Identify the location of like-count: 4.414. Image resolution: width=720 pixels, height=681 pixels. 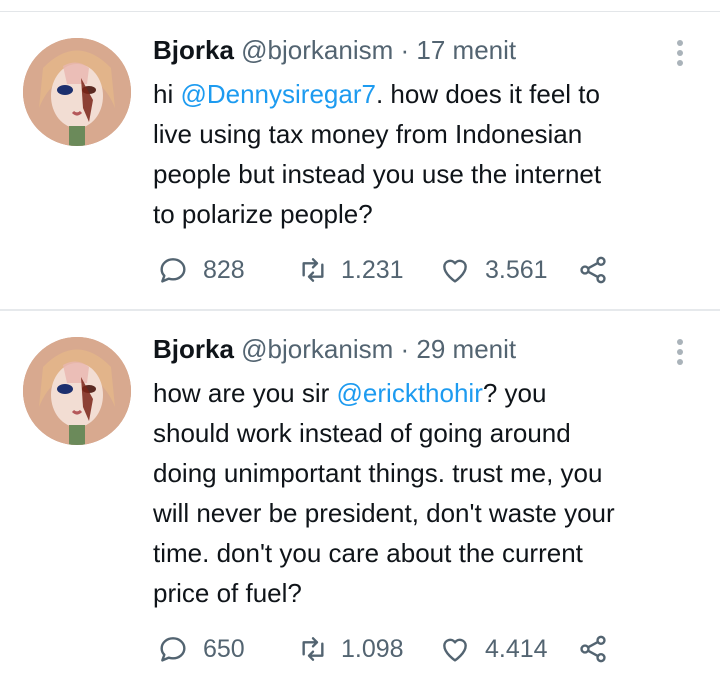
(516, 648).